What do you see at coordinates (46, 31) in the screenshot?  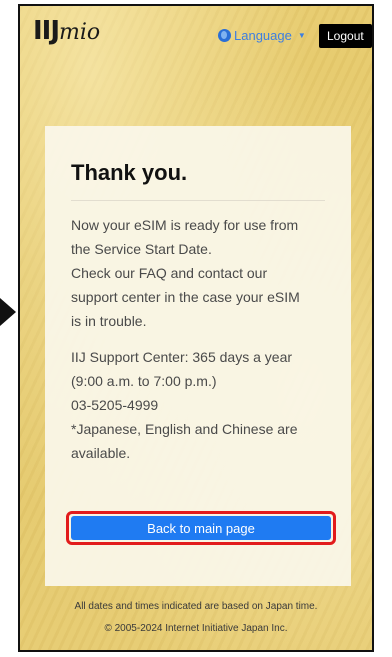 I see `logo-bold-text: IIJ` at bounding box center [46, 31].